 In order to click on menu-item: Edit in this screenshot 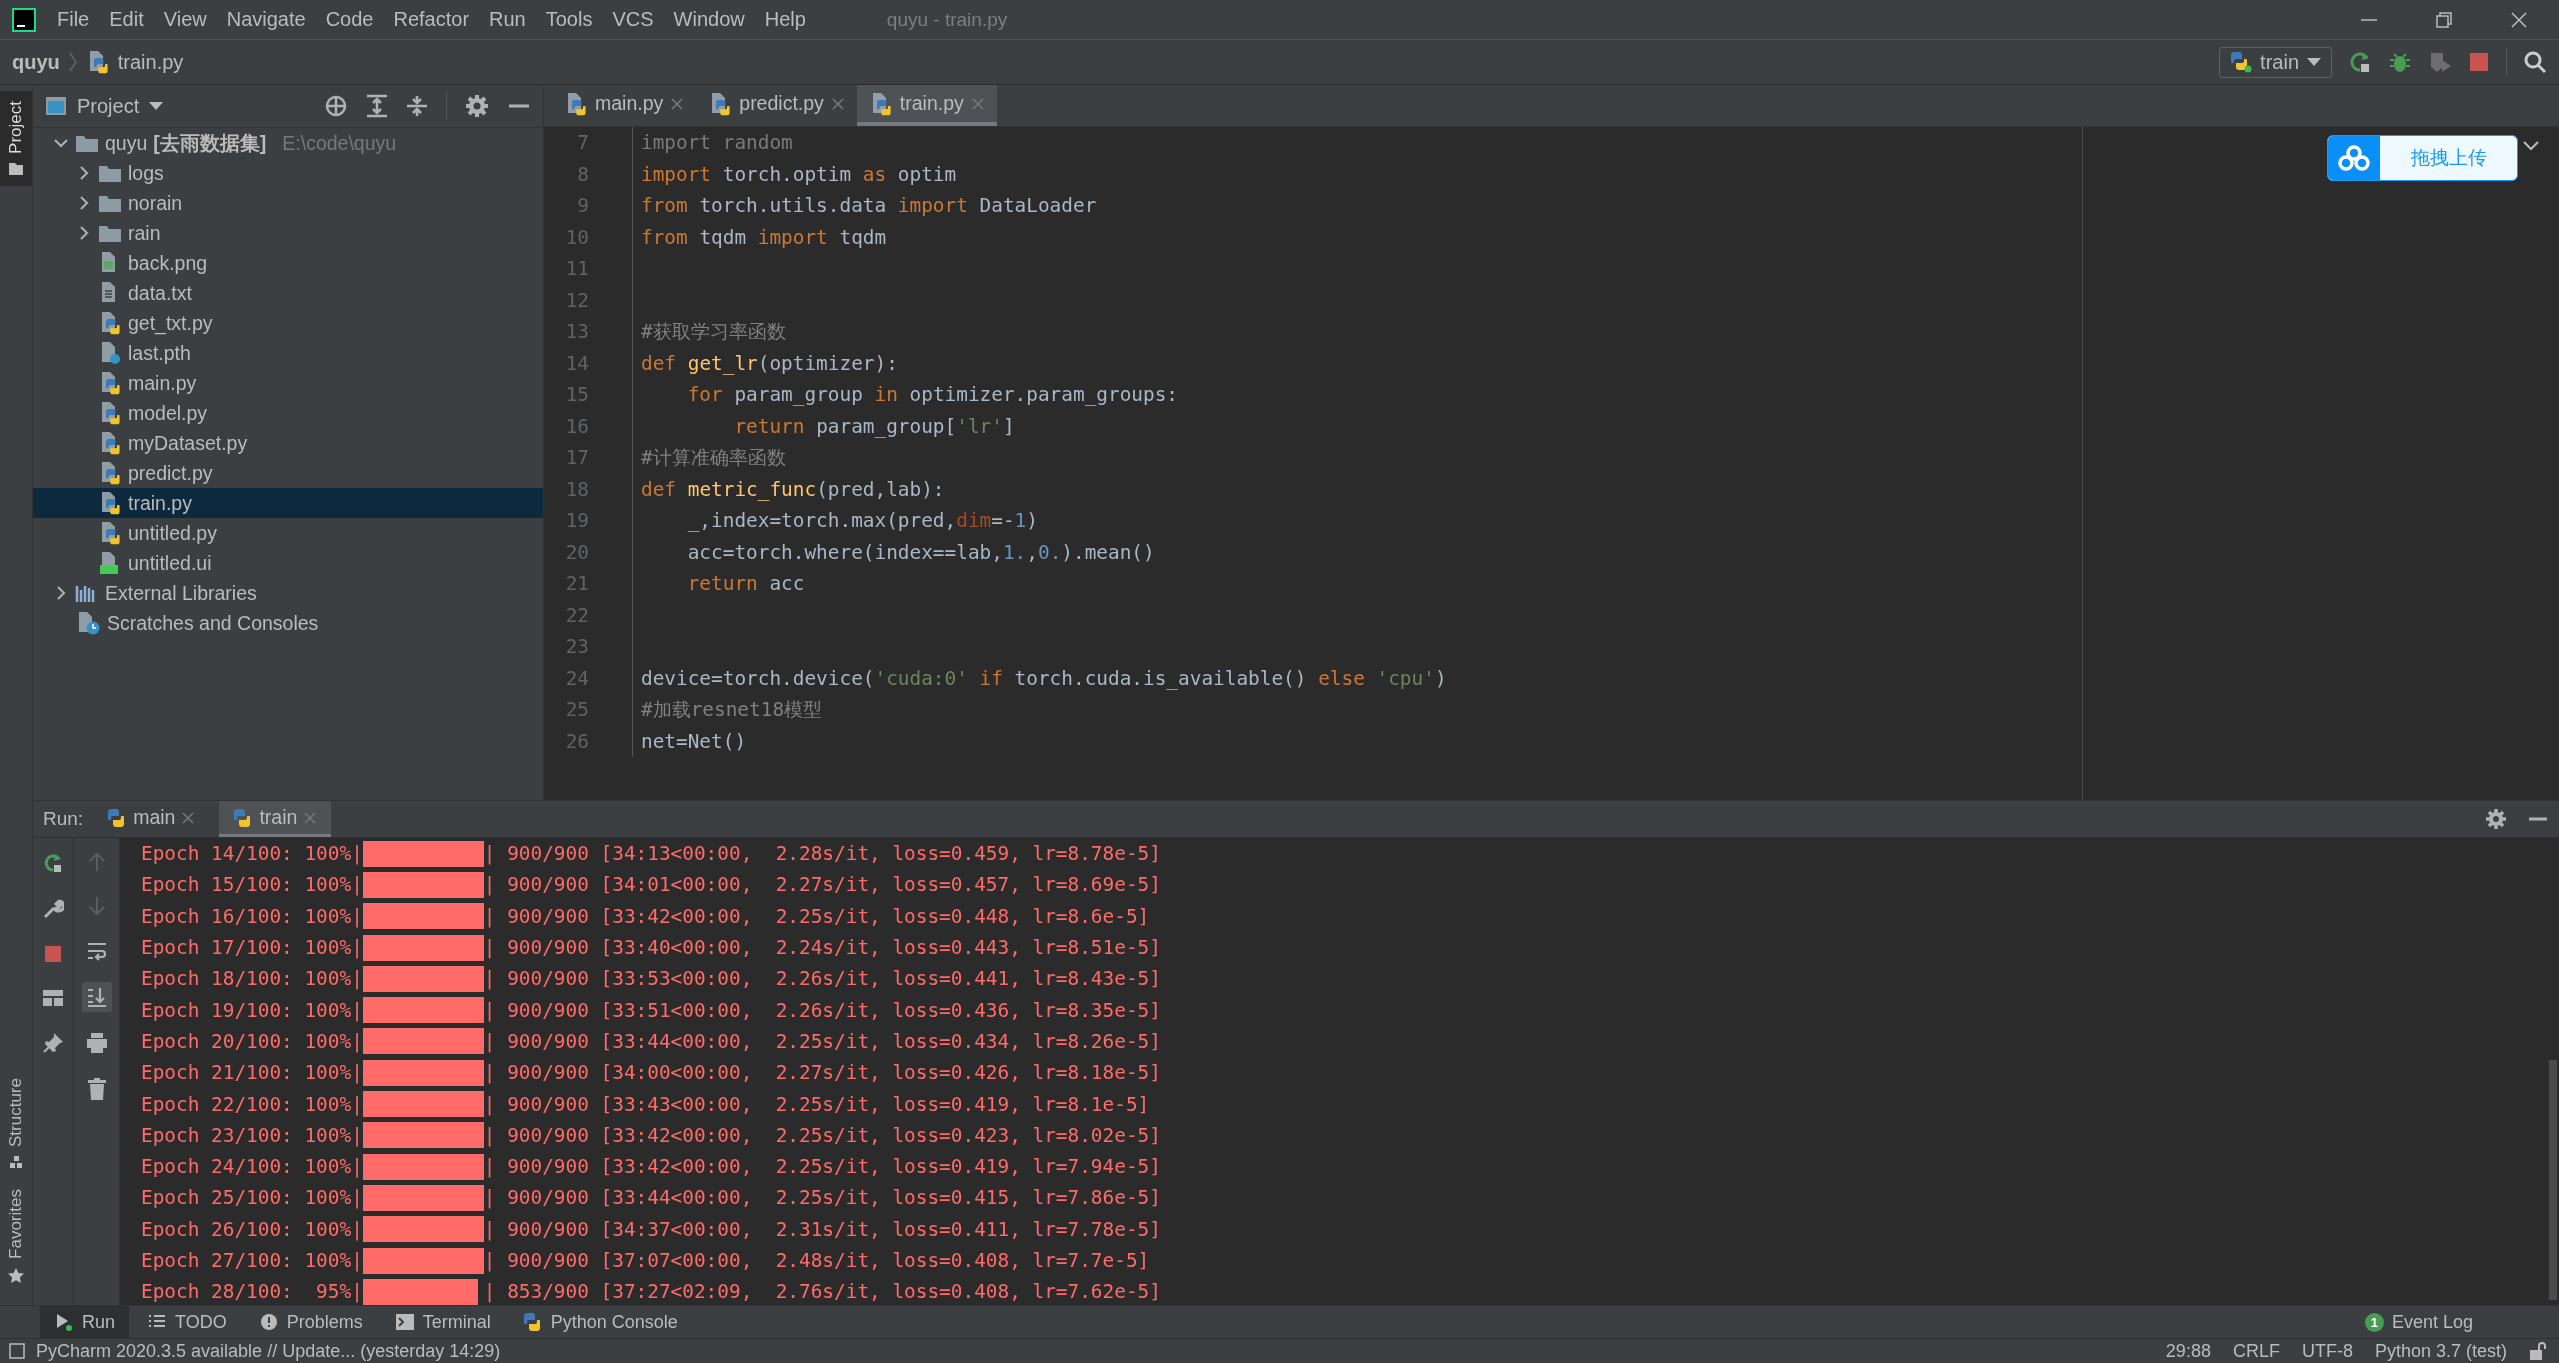, I will do `click(126, 19)`.